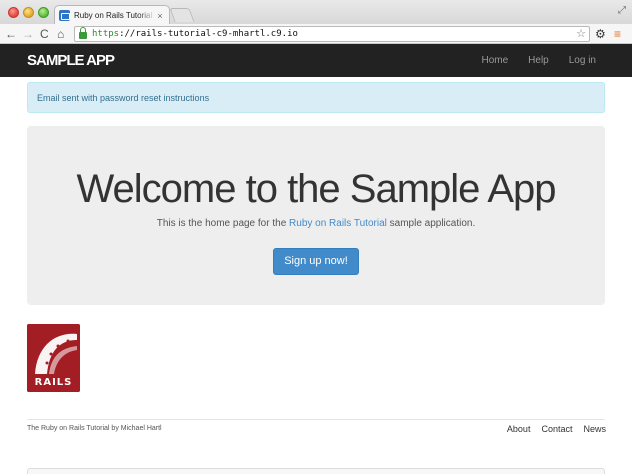  What do you see at coordinates (60, 34) in the screenshot?
I see `home-icon: ⌂` at bounding box center [60, 34].